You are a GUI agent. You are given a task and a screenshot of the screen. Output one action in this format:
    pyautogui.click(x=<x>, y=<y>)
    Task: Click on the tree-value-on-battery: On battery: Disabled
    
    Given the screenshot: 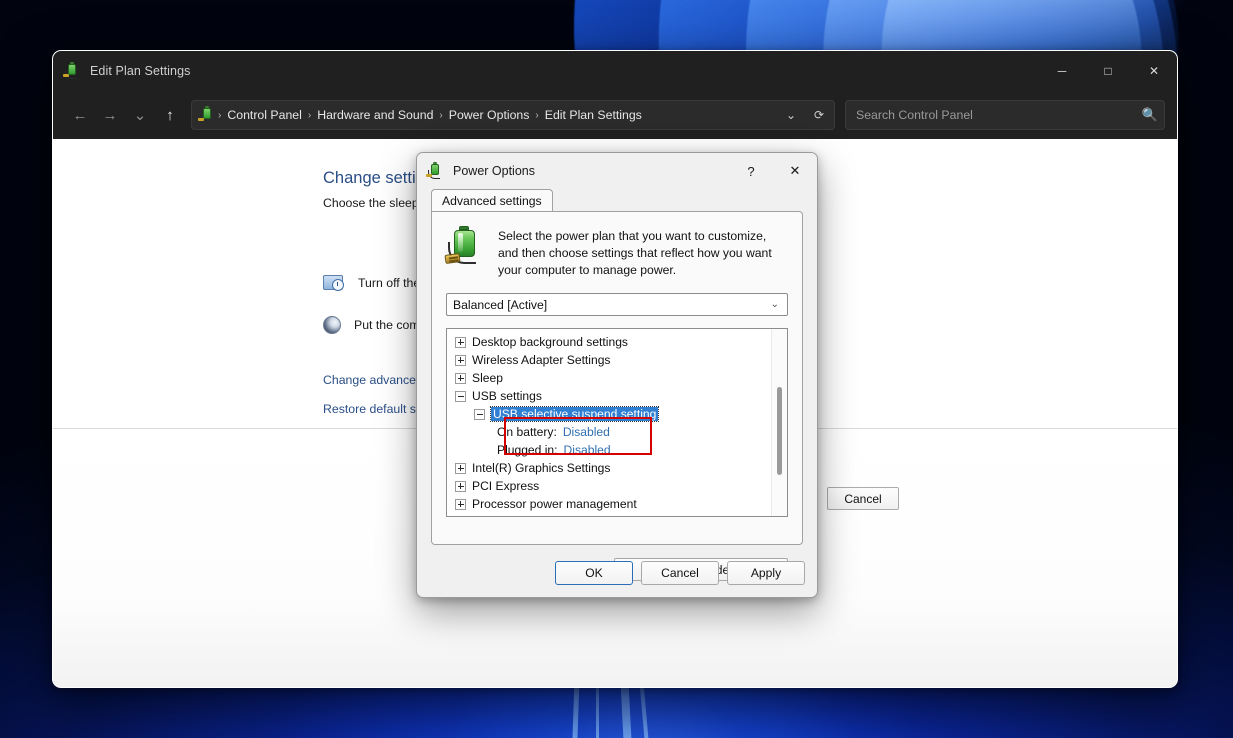 What is the action you would take?
    pyautogui.click(x=617, y=432)
    